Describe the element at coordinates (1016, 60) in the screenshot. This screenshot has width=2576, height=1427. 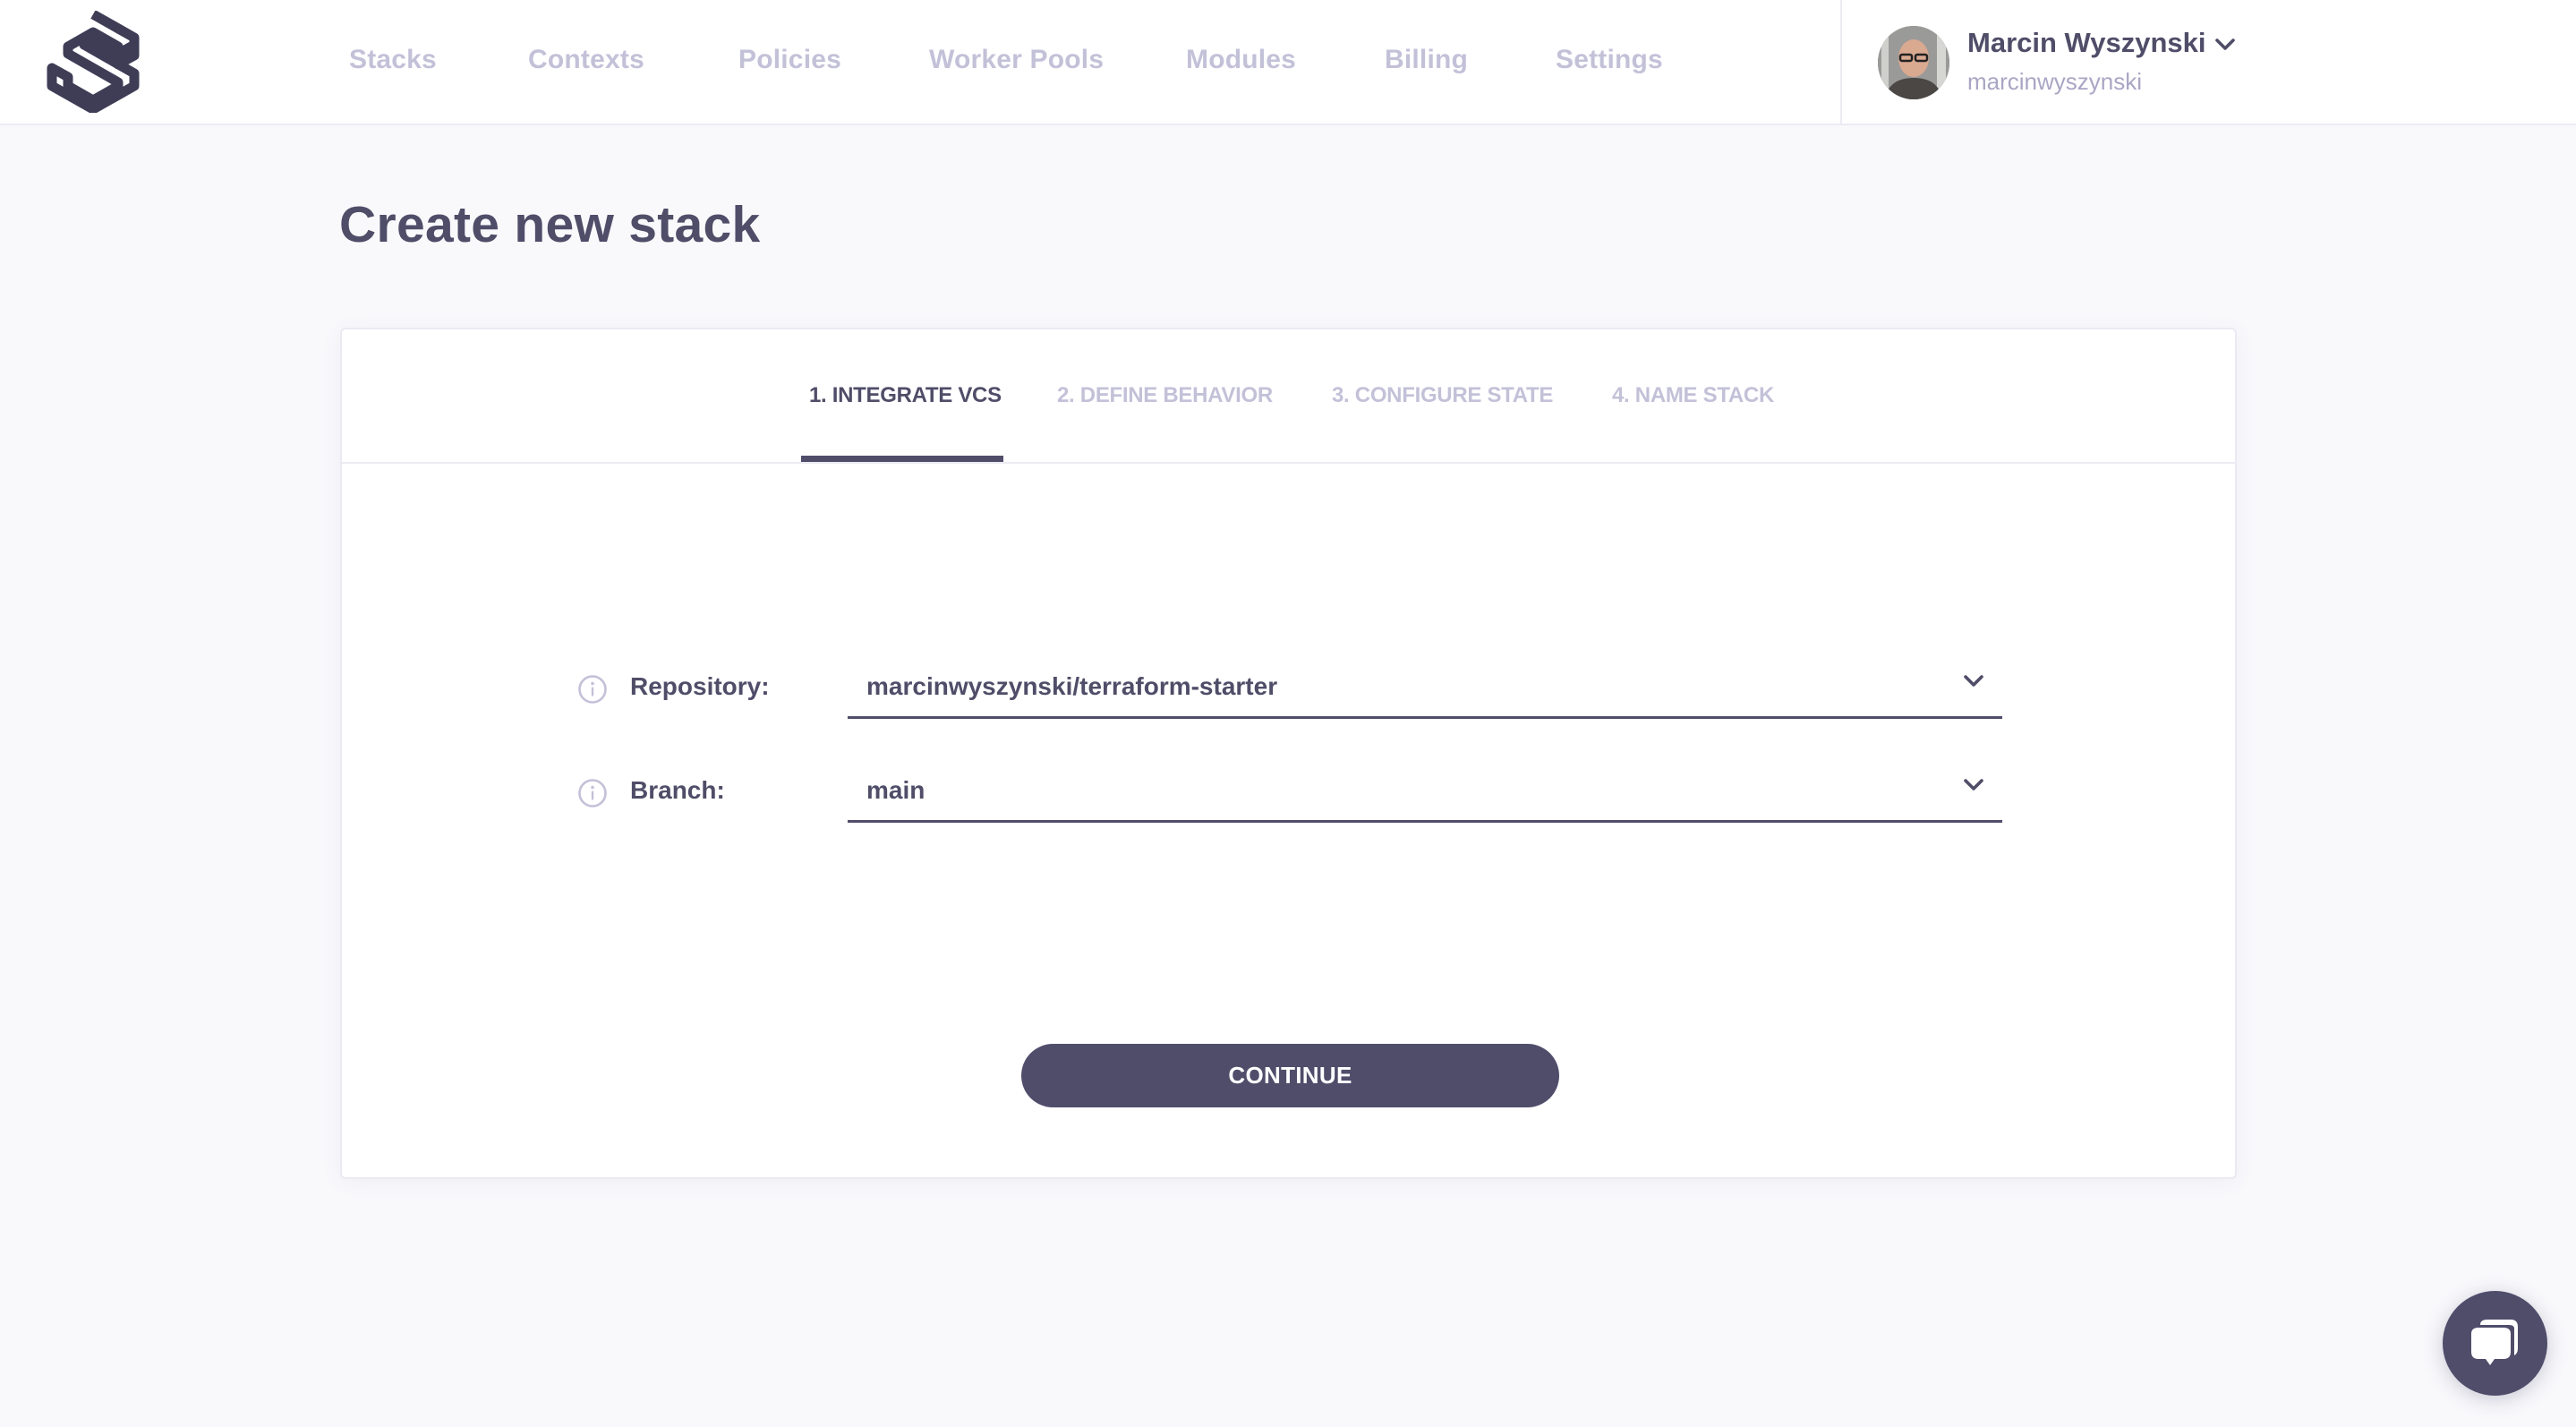
I see `nav-worker-pools: Worker Pools` at that location.